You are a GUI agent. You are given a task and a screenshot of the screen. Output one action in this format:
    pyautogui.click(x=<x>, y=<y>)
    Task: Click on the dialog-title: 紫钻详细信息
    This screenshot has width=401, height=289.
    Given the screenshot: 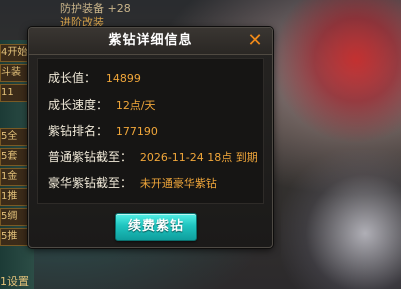 What is the action you would take?
    pyautogui.click(x=150, y=40)
    